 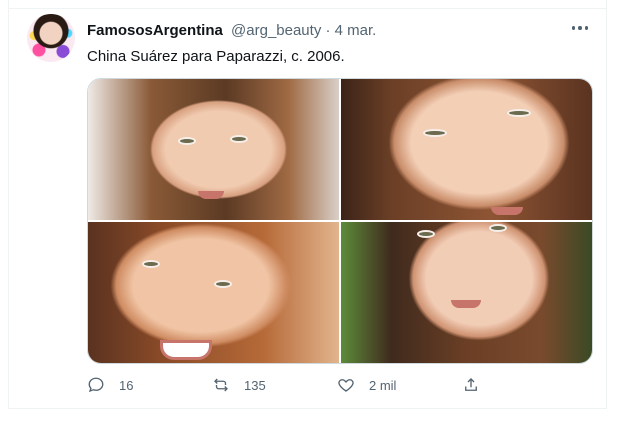 What do you see at coordinates (346, 385) in the screenshot?
I see `heart-icon` at bounding box center [346, 385].